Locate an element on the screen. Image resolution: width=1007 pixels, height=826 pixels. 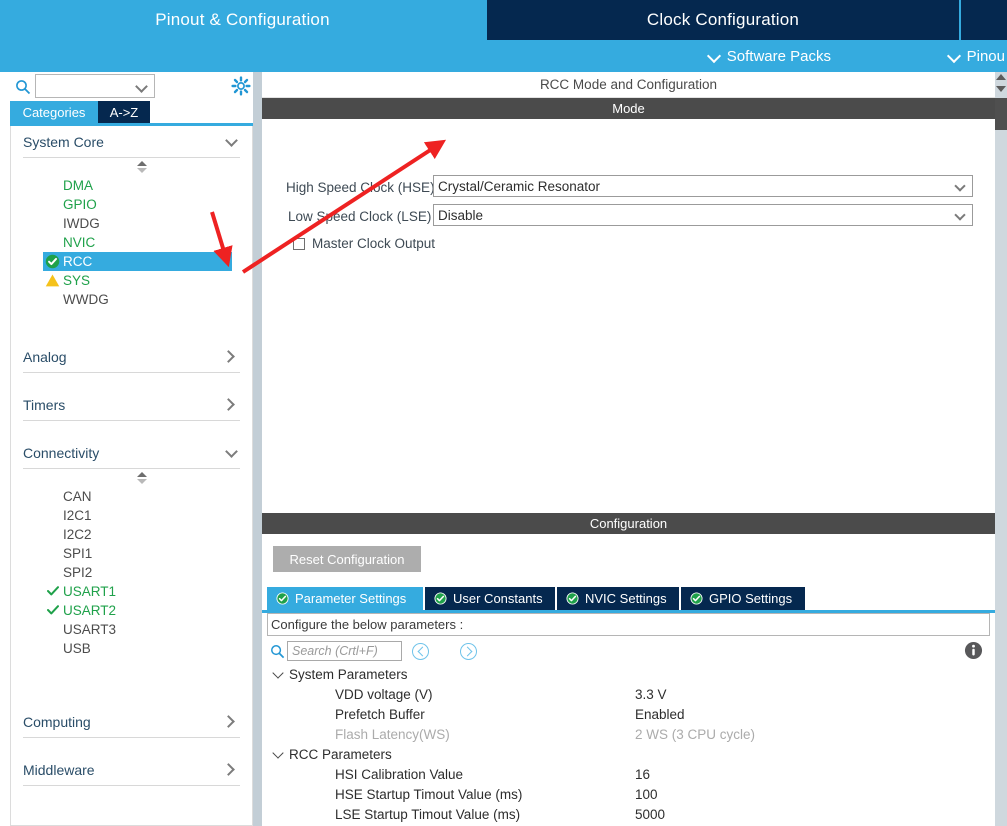
sidebar-item-usb: USB is located at coordinates (131, 648).